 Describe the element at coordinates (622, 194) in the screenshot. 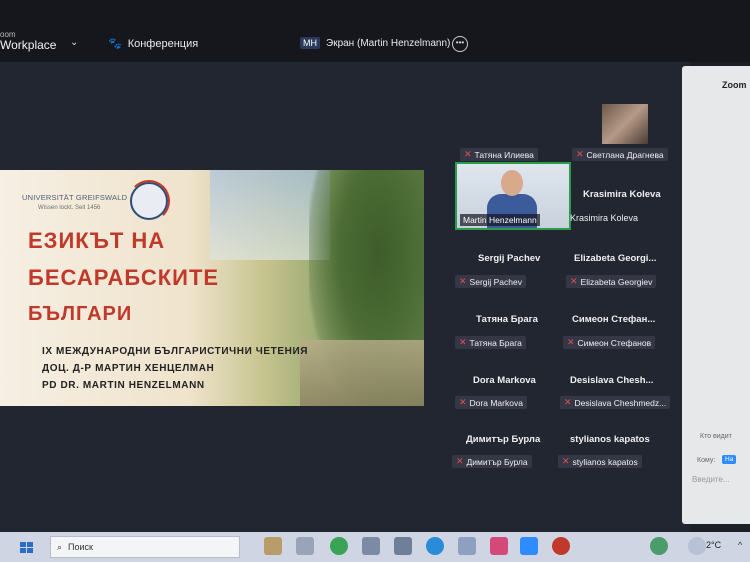

I see `participant-name: Krasimira Koleva` at that location.